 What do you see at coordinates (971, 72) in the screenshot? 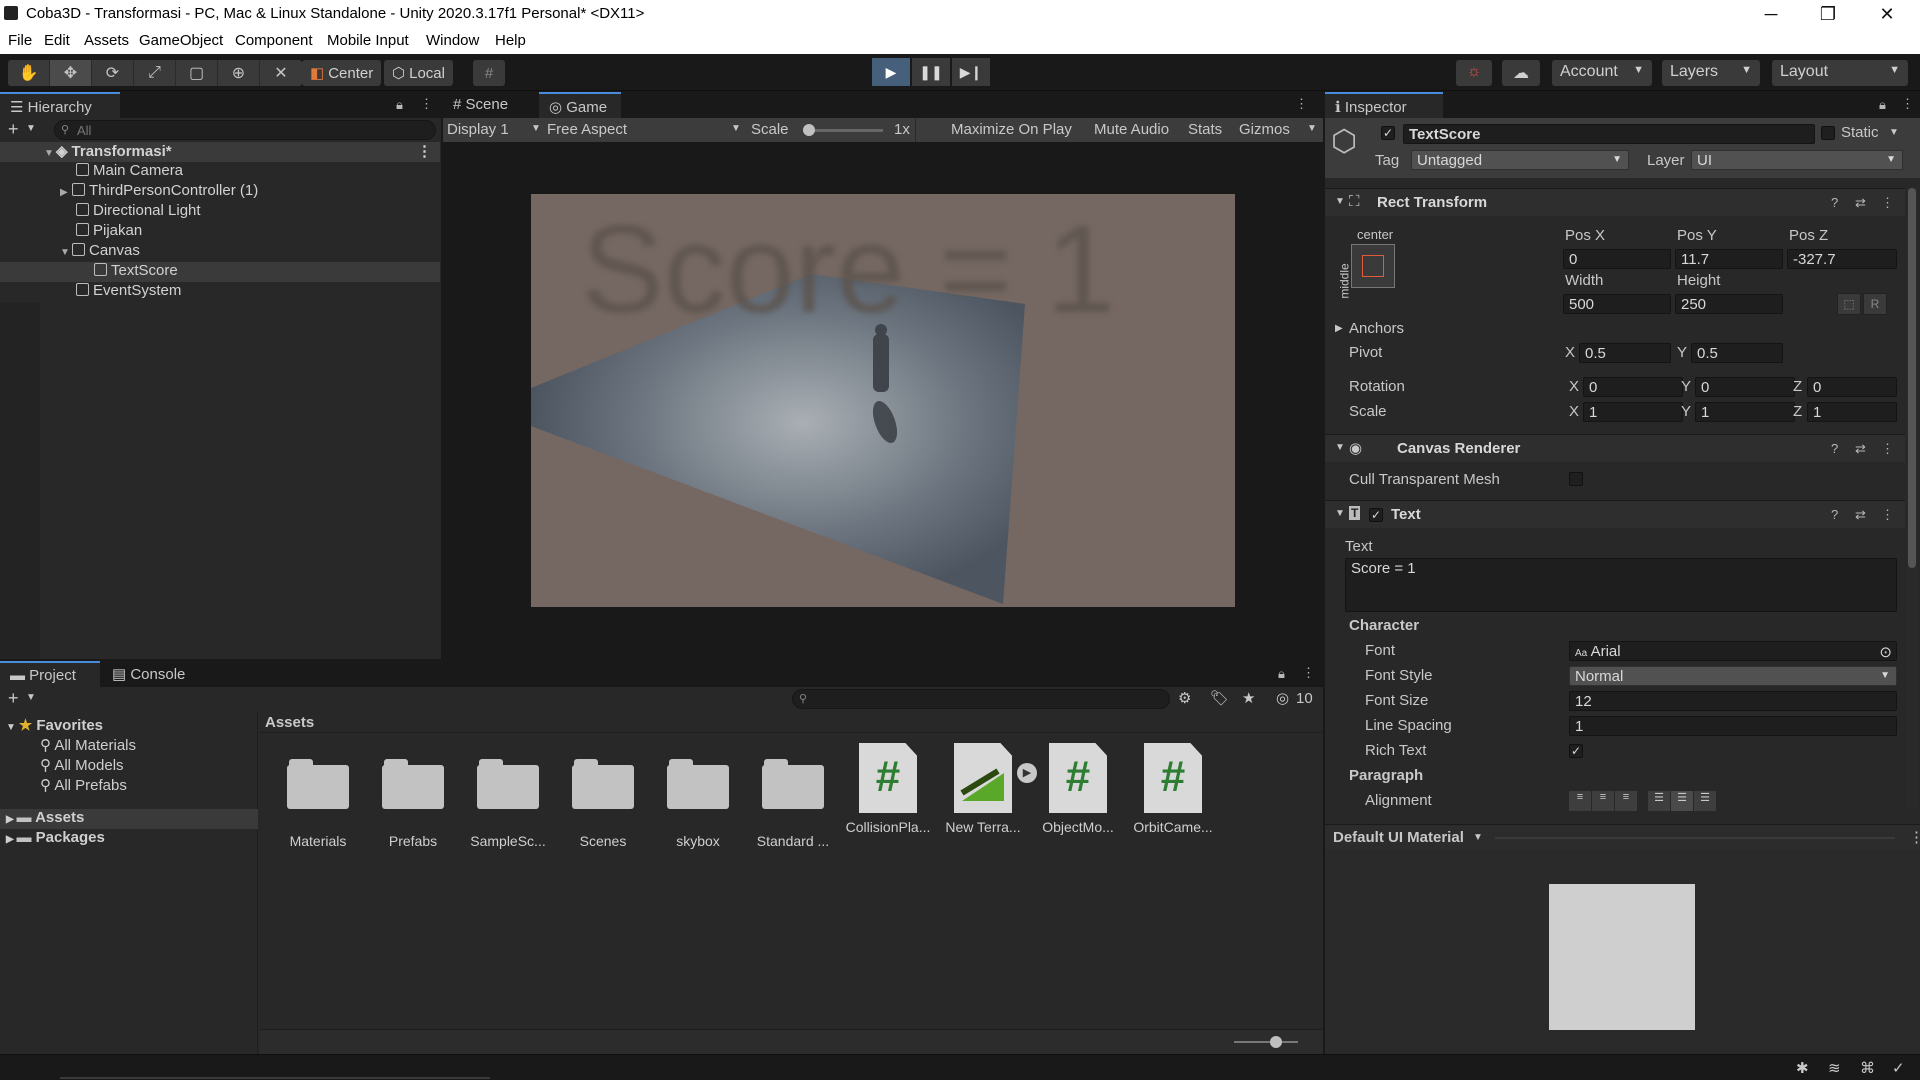
I see `step-button: ▶❙` at bounding box center [971, 72].